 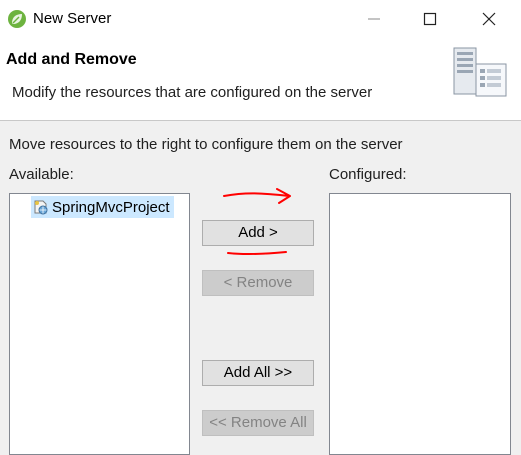 I want to click on add-button: Add >, so click(x=258, y=233).